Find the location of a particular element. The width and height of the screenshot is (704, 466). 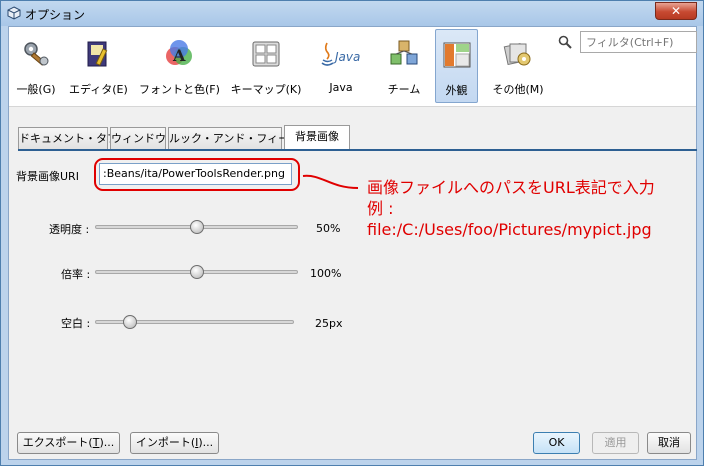

java-logo-icon: Java is located at coordinates (340, 54).